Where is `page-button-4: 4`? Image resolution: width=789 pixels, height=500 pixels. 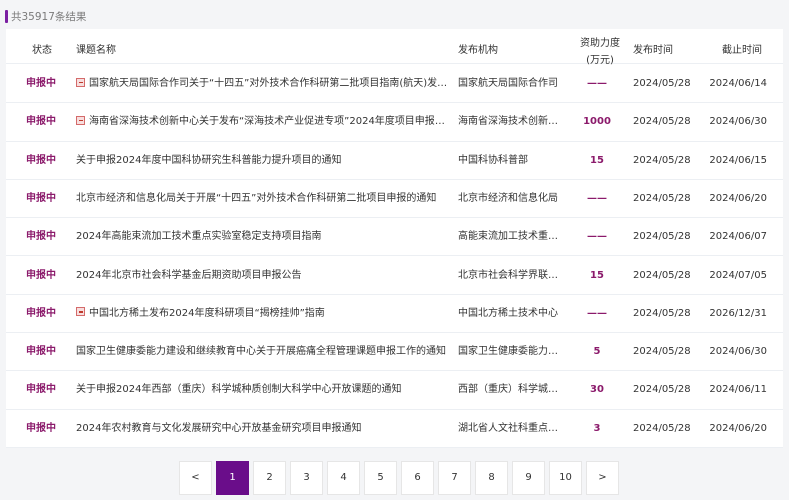
page-button-4: 4 is located at coordinates (343, 478).